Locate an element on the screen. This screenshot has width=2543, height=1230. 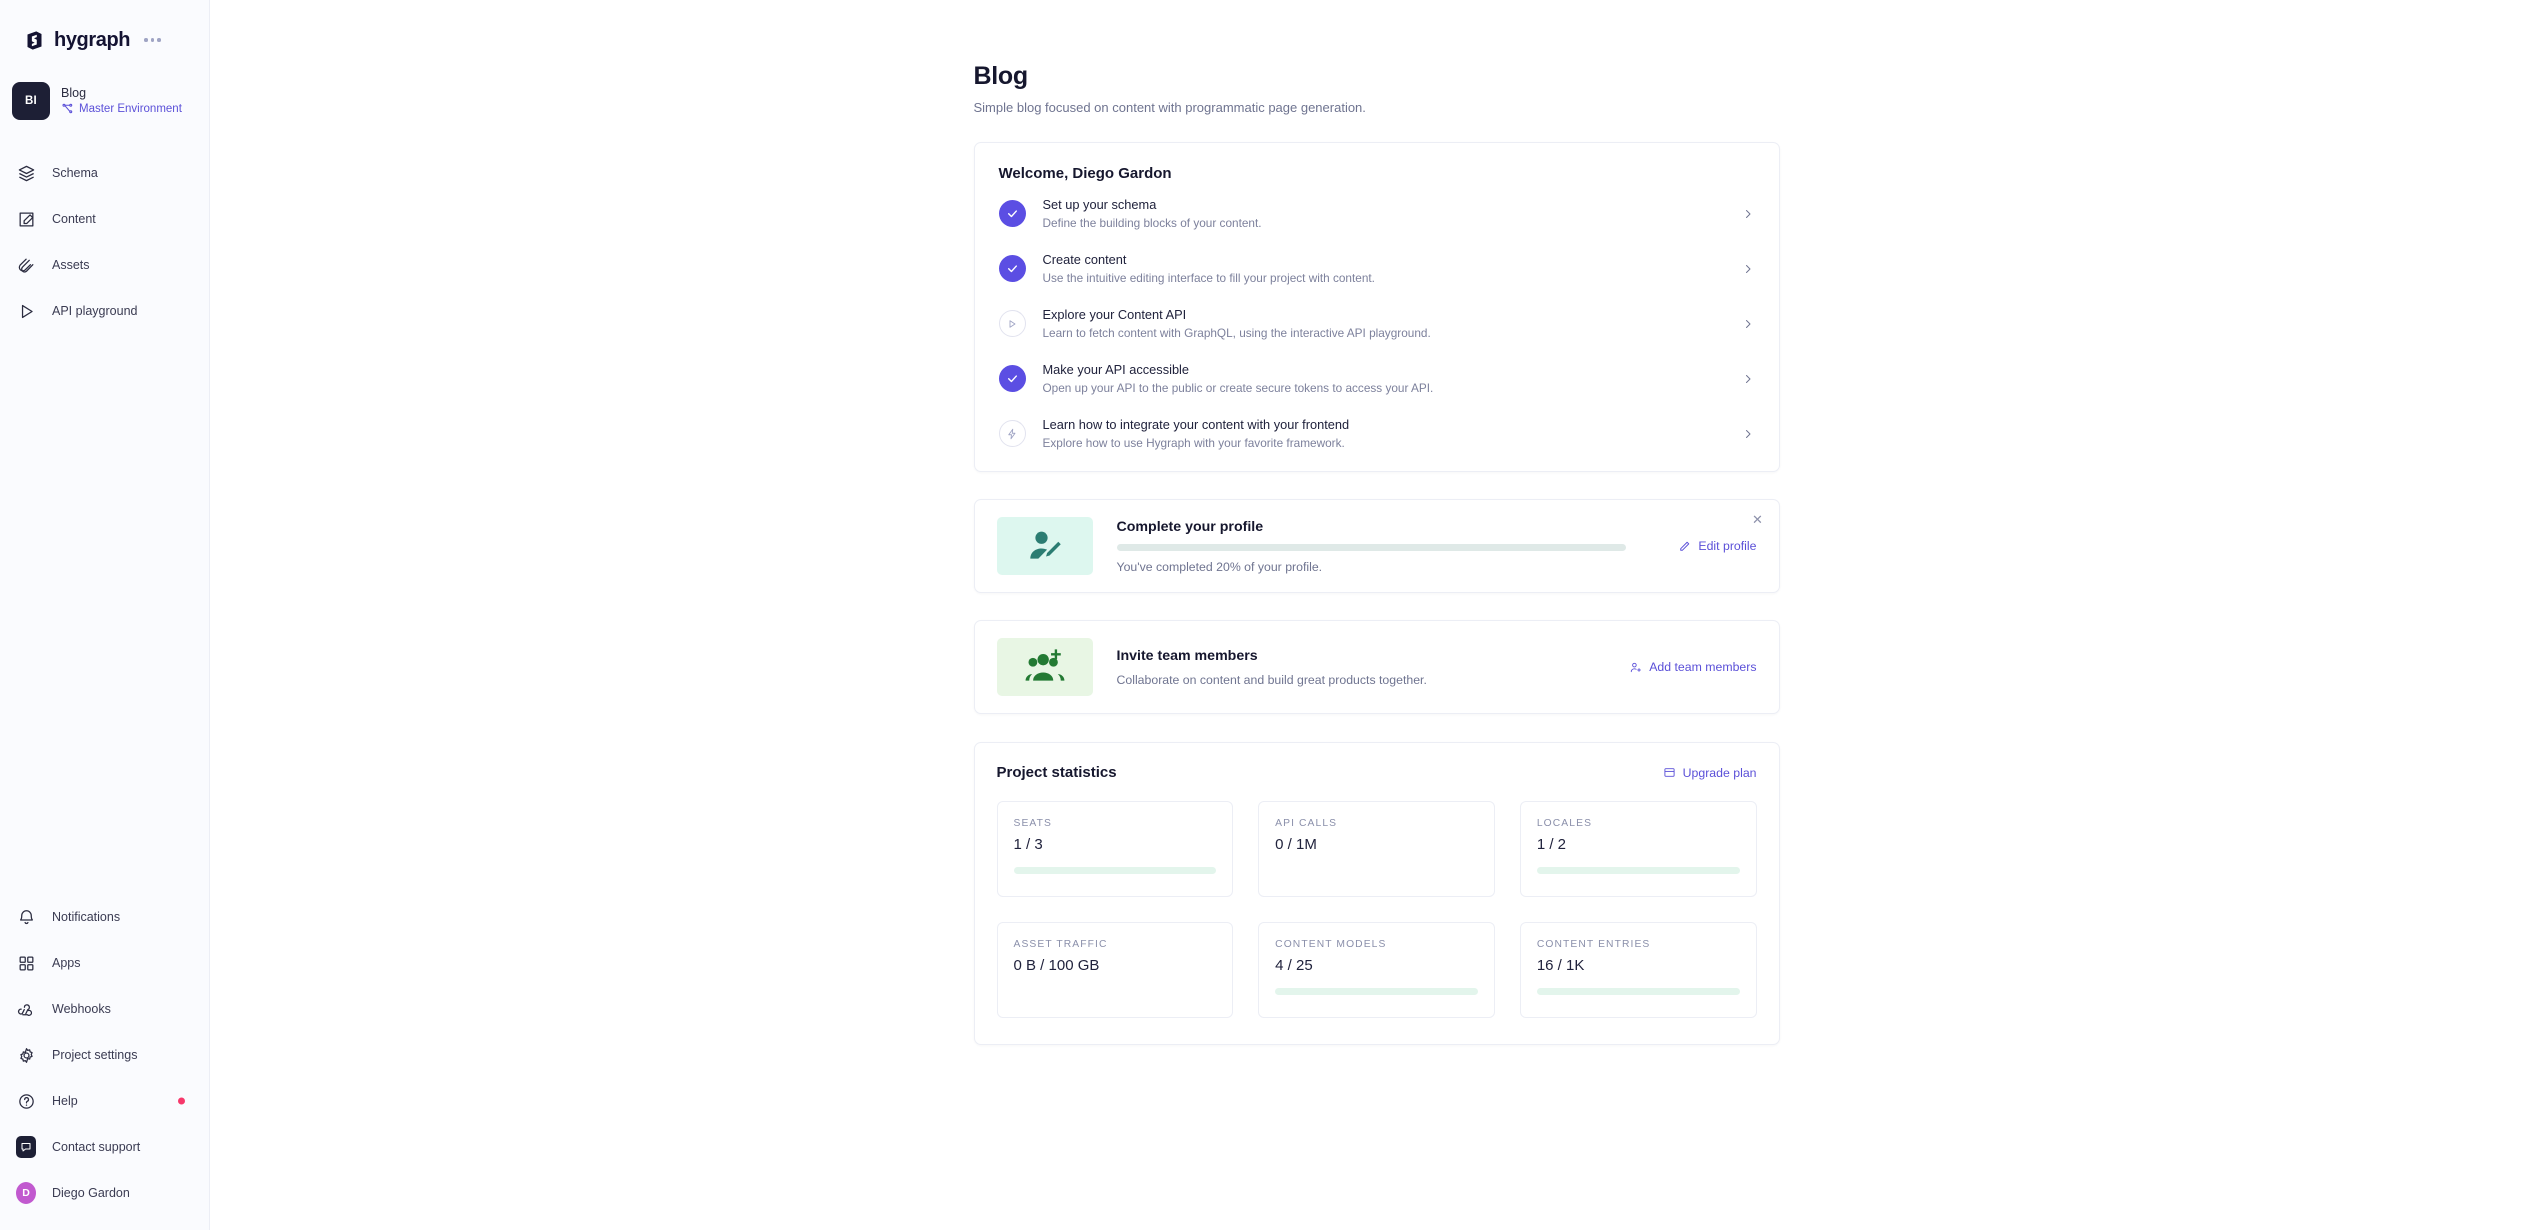
help-notification-dot is located at coordinates (181, 1101).